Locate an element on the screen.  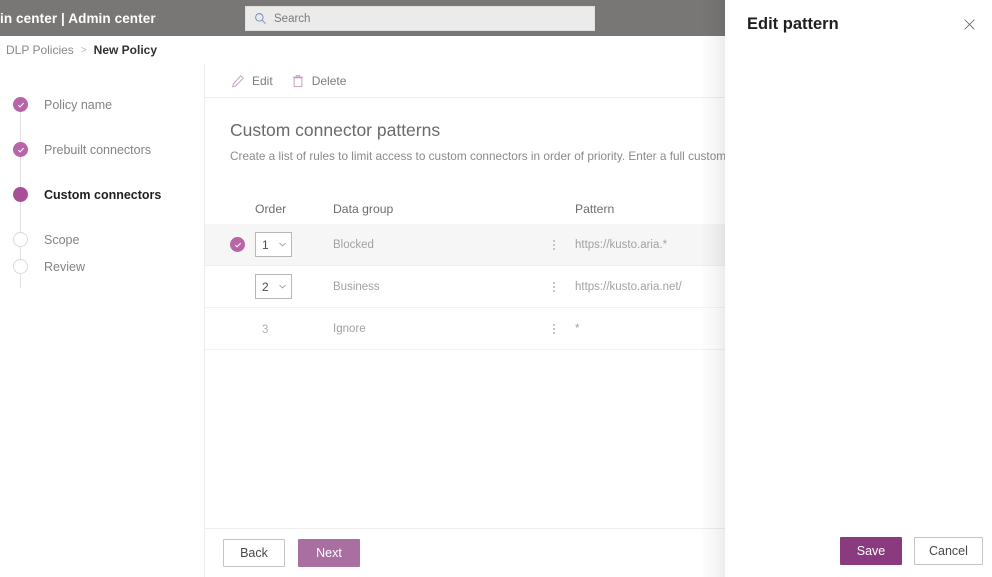
row-order-cell: 2 is located at coordinates (294, 286).